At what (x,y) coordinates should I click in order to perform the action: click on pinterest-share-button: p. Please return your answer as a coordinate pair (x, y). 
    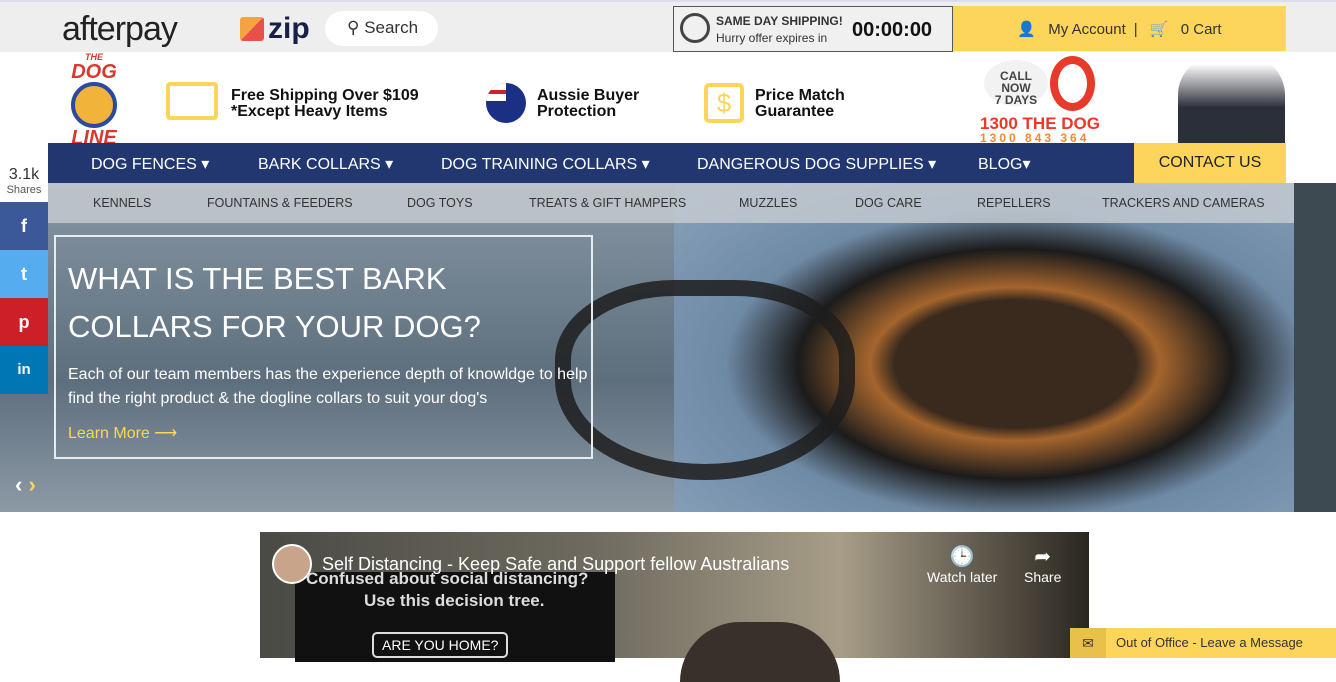
    Looking at the image, I should click on (24, 322).